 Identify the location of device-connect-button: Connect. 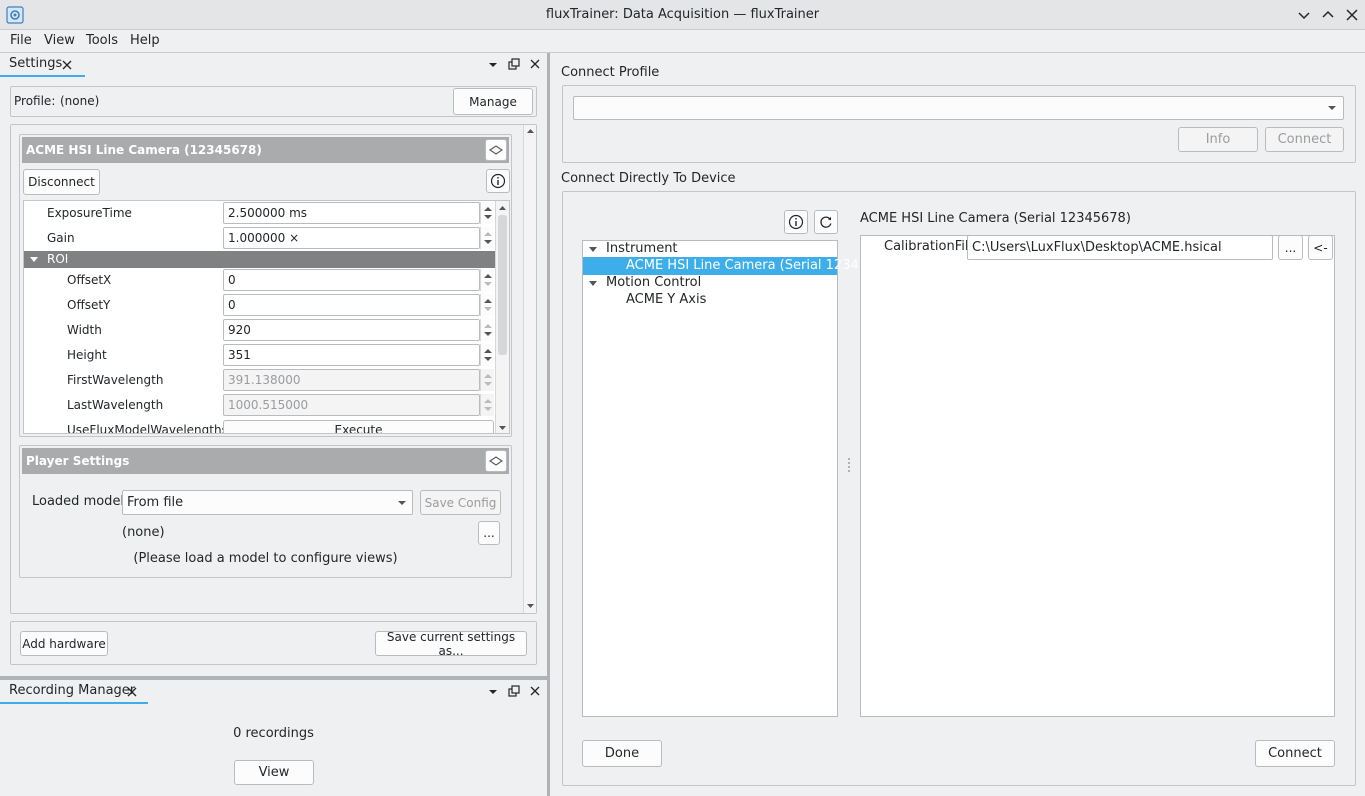
(1295, 753).